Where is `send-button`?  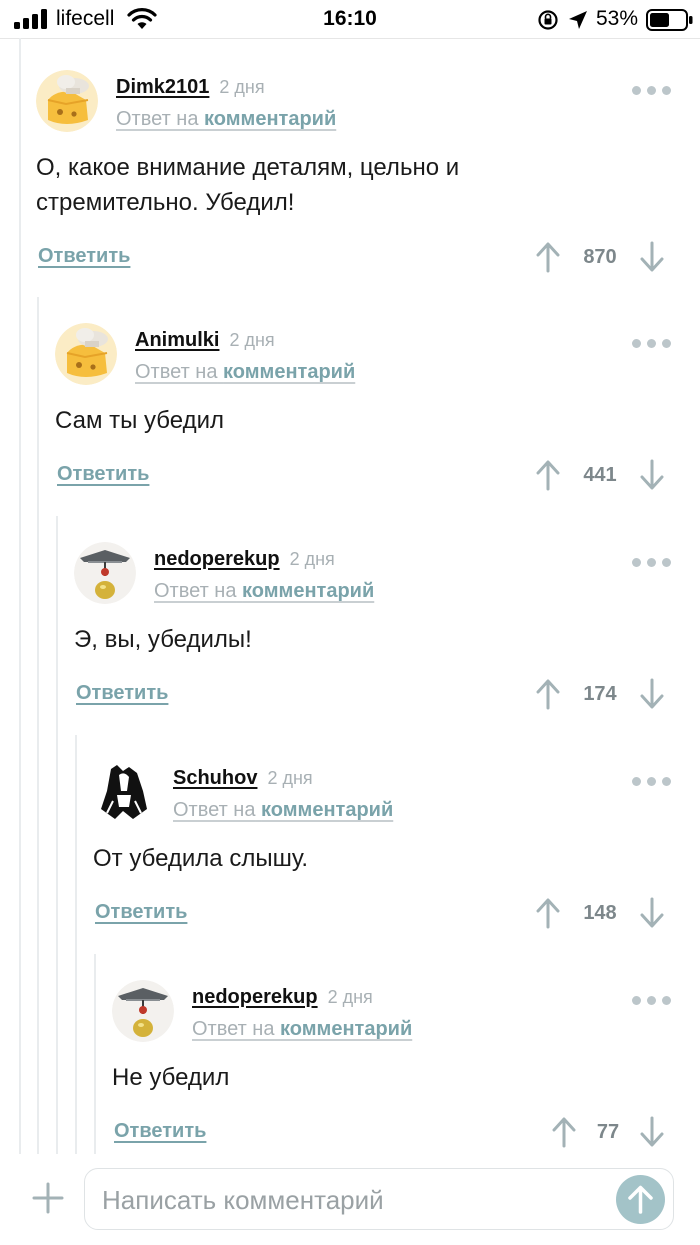
send-button is located at coordinates (640, 1199).